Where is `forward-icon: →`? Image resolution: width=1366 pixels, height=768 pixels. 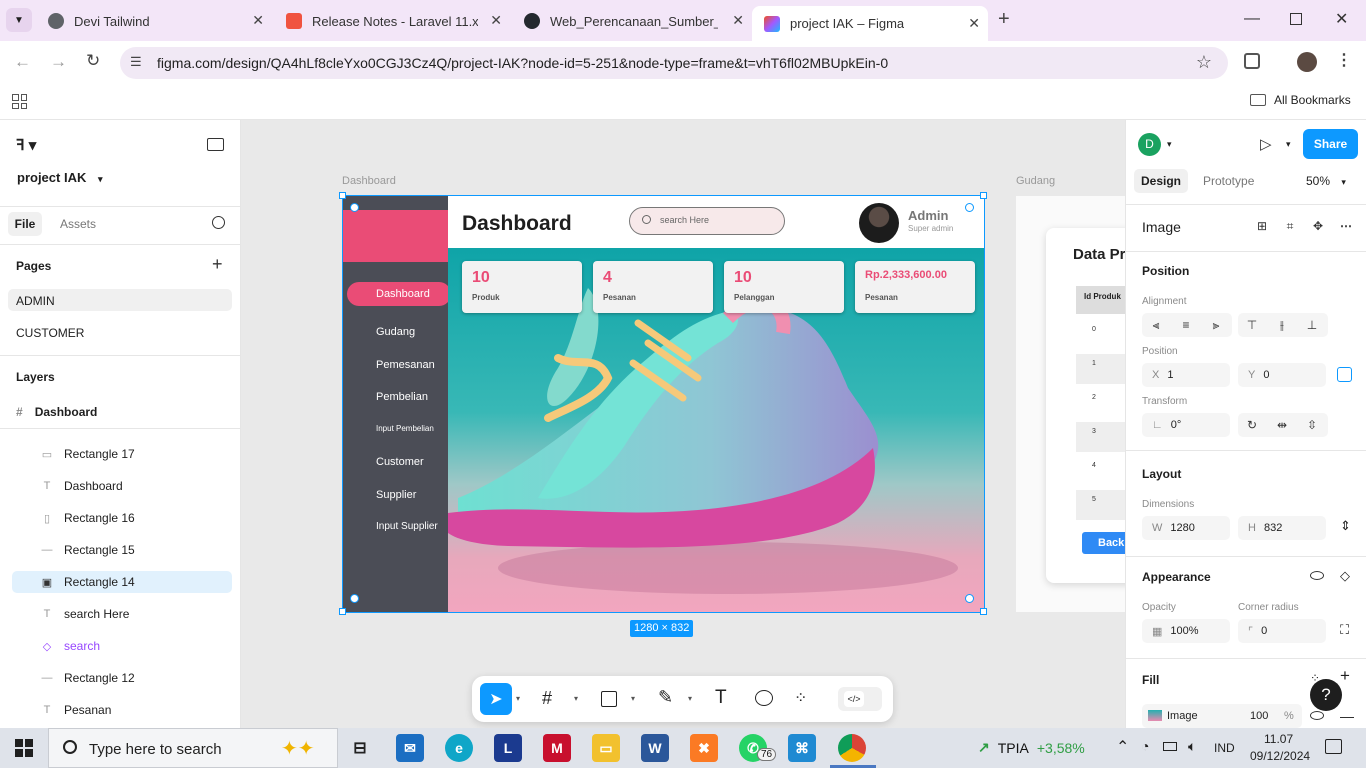
forward-icon: → is located at coordinates (58, 62).